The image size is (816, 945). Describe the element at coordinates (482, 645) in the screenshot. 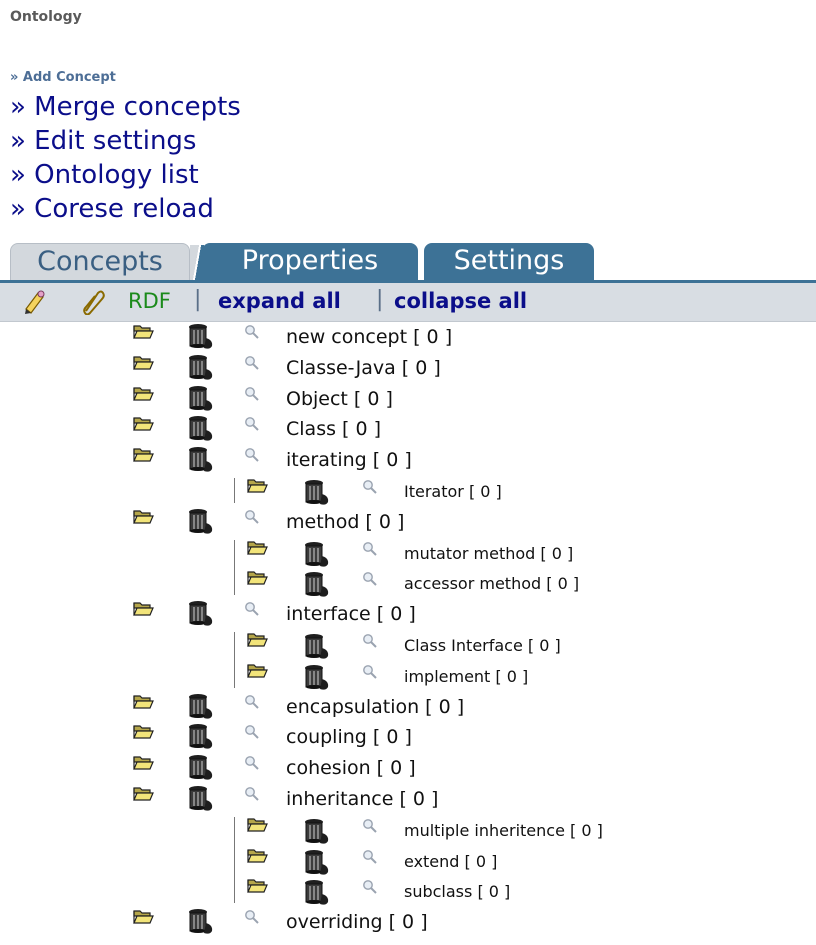

I see `tree-item-label: Class Interface [ 0 ]` at that location.